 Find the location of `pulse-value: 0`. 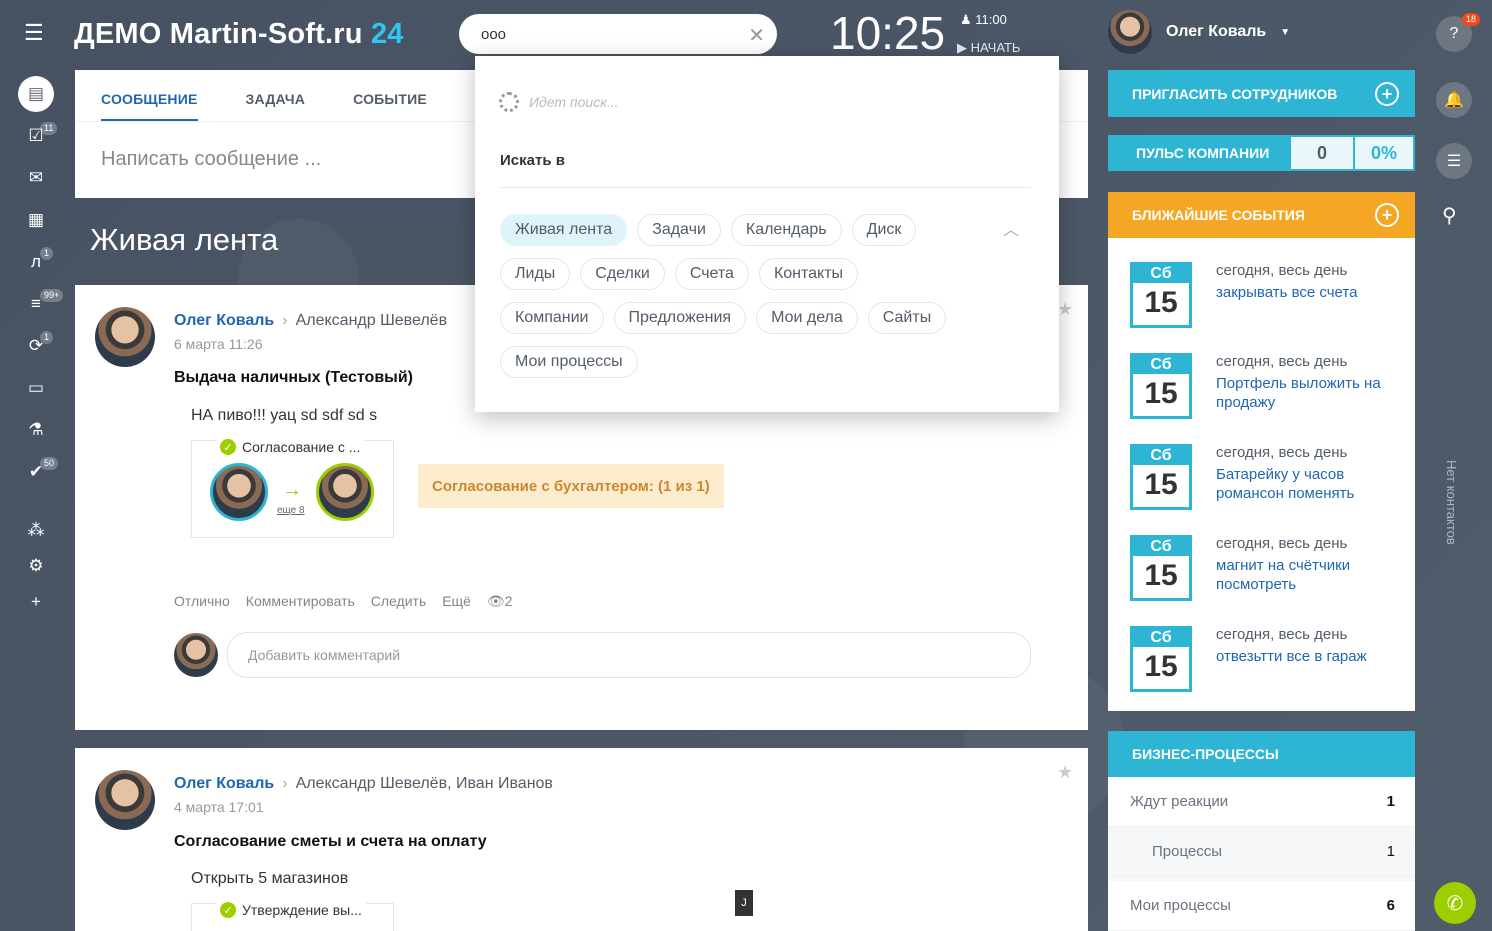

pulse-value: 0 is located at coordinates (1322, 153).